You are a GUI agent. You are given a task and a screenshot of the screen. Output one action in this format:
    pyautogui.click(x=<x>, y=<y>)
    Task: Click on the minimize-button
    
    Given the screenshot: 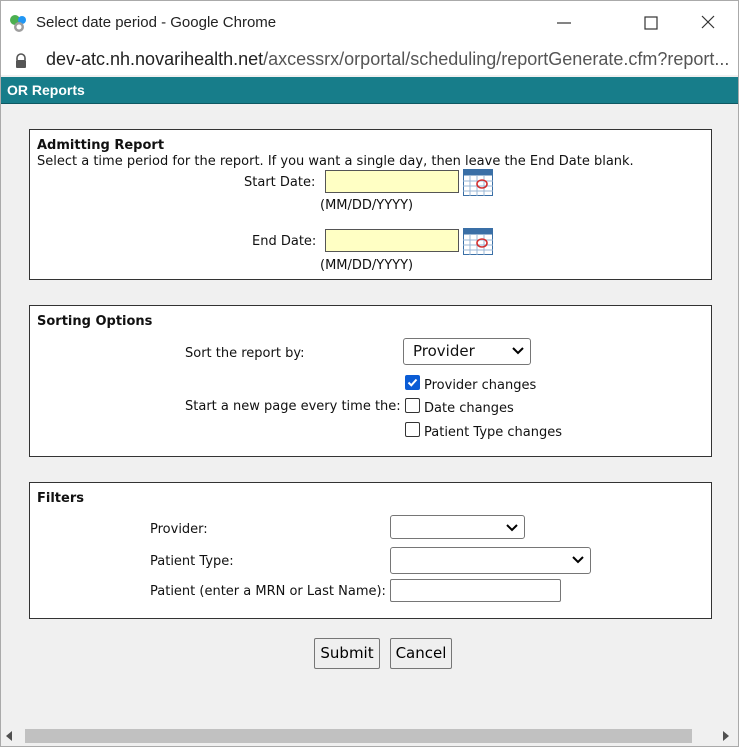 What is the action you would take?
    pyautogui.click(x=574, y=23)
    